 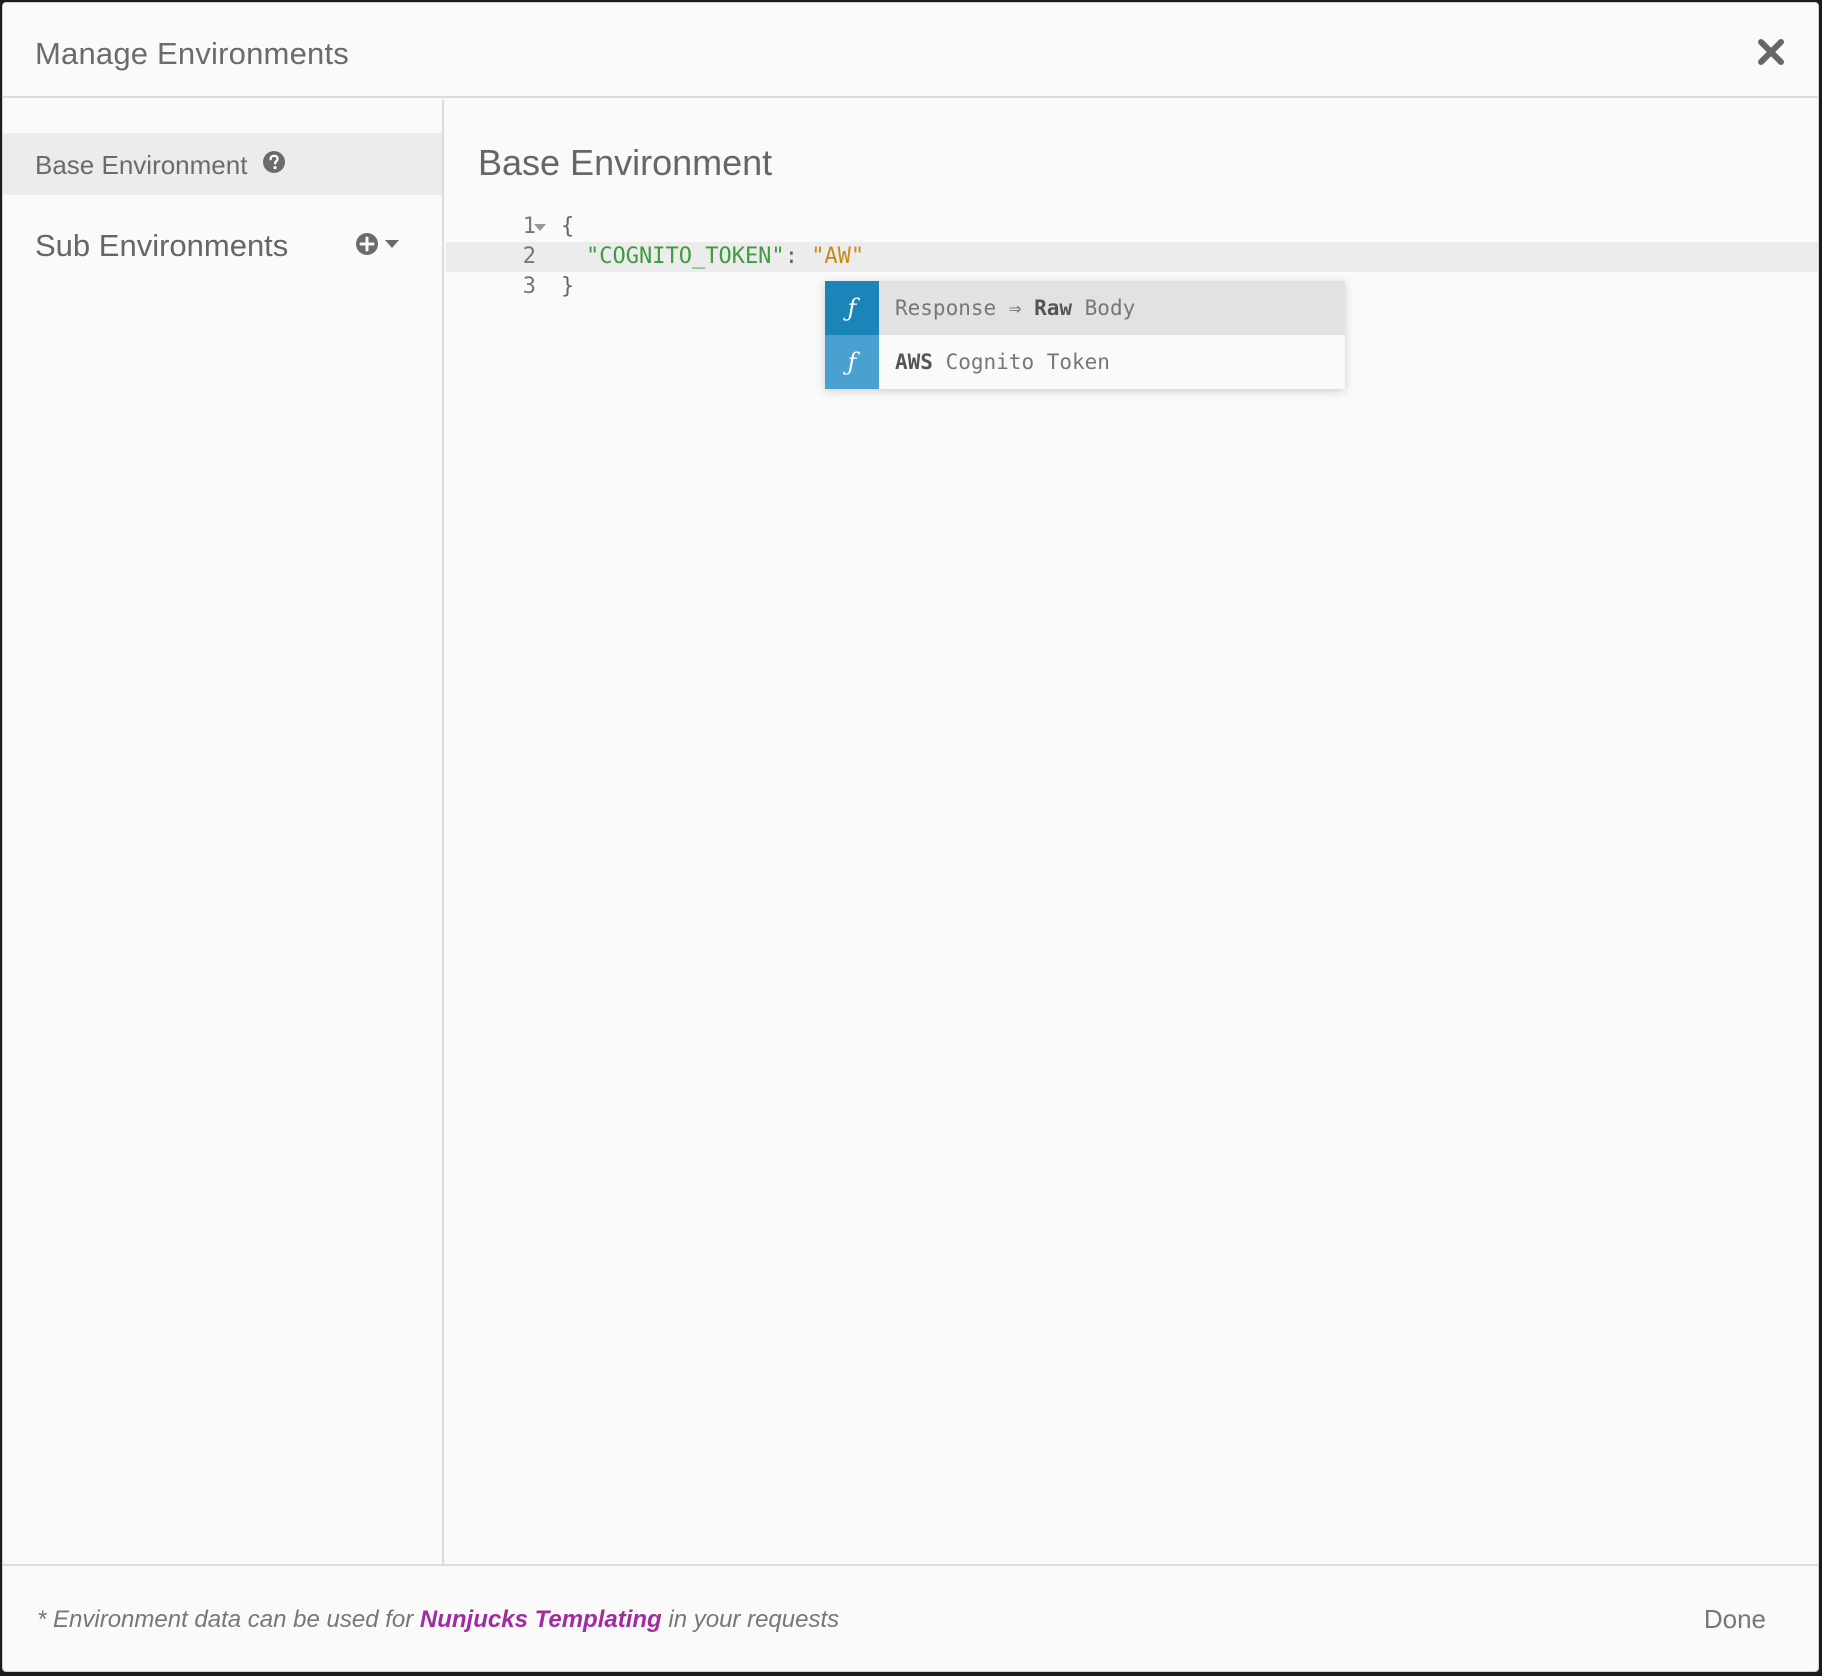 I want to click on done-button: Done, so click(x=1735, y=1619).